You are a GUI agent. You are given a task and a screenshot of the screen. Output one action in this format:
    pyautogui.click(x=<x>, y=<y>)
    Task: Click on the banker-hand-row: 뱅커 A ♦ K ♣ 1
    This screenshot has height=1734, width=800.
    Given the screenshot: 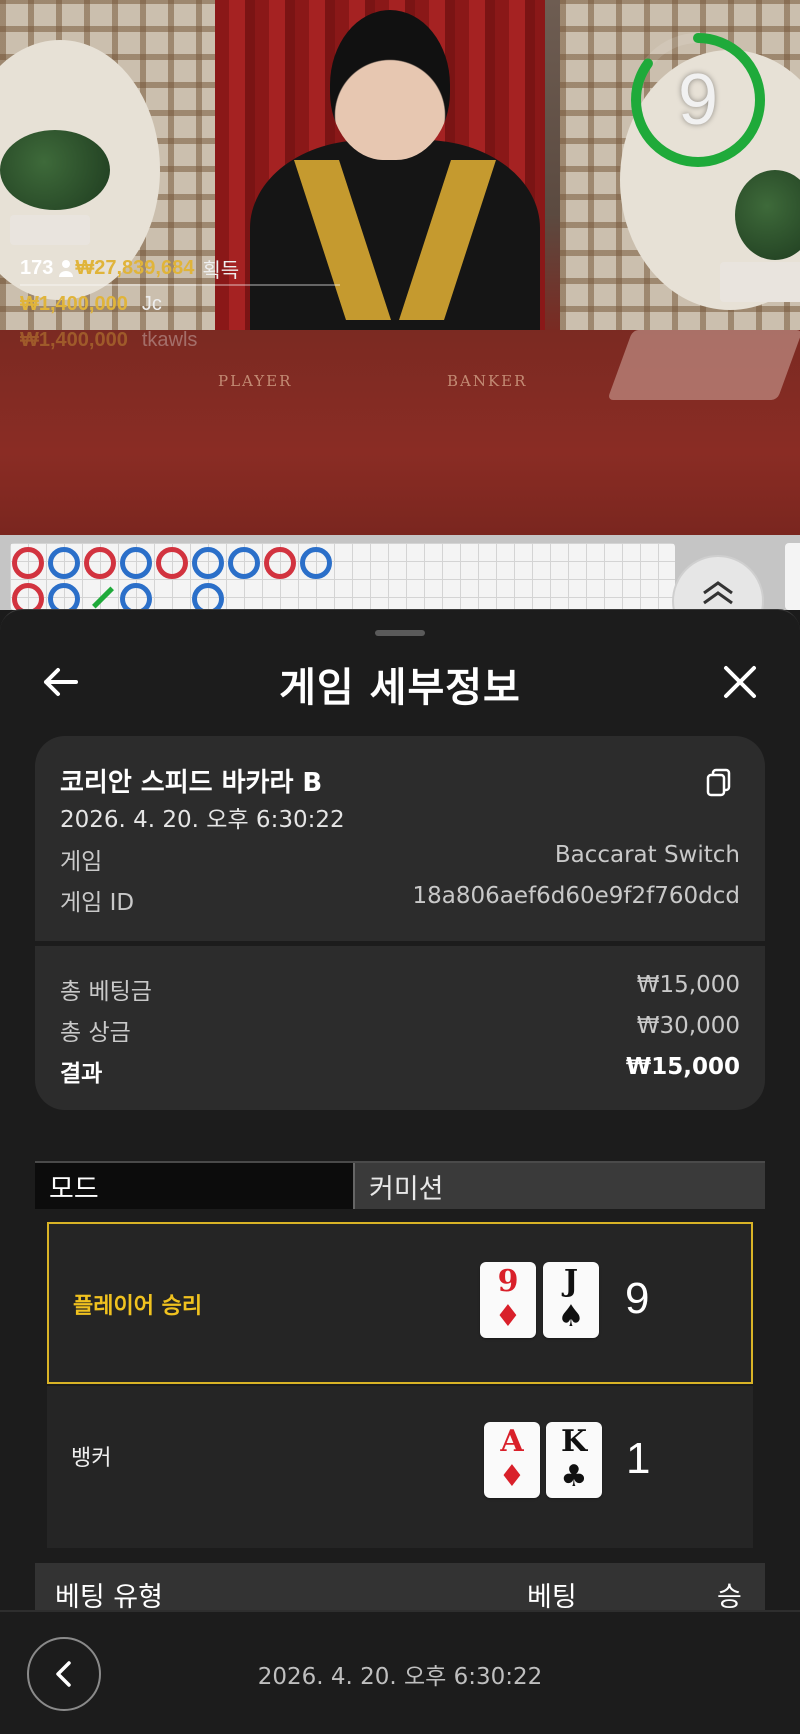 What is the action you would take?
    pyautogui.click(x=400, y=1467)
    